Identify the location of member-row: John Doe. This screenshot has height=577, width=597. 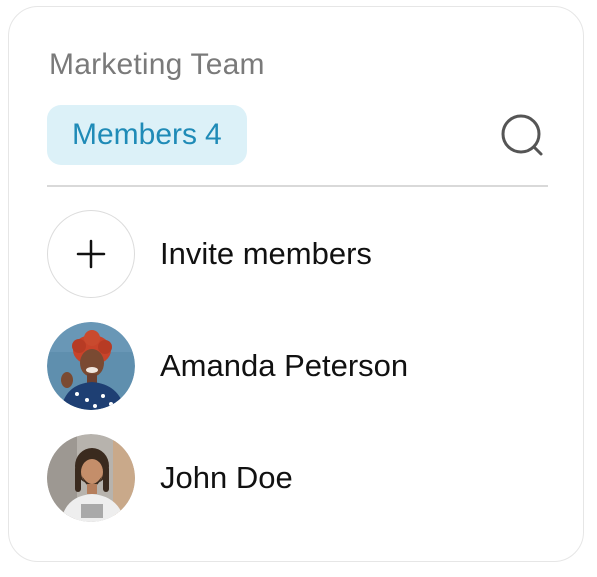
(297, 478).